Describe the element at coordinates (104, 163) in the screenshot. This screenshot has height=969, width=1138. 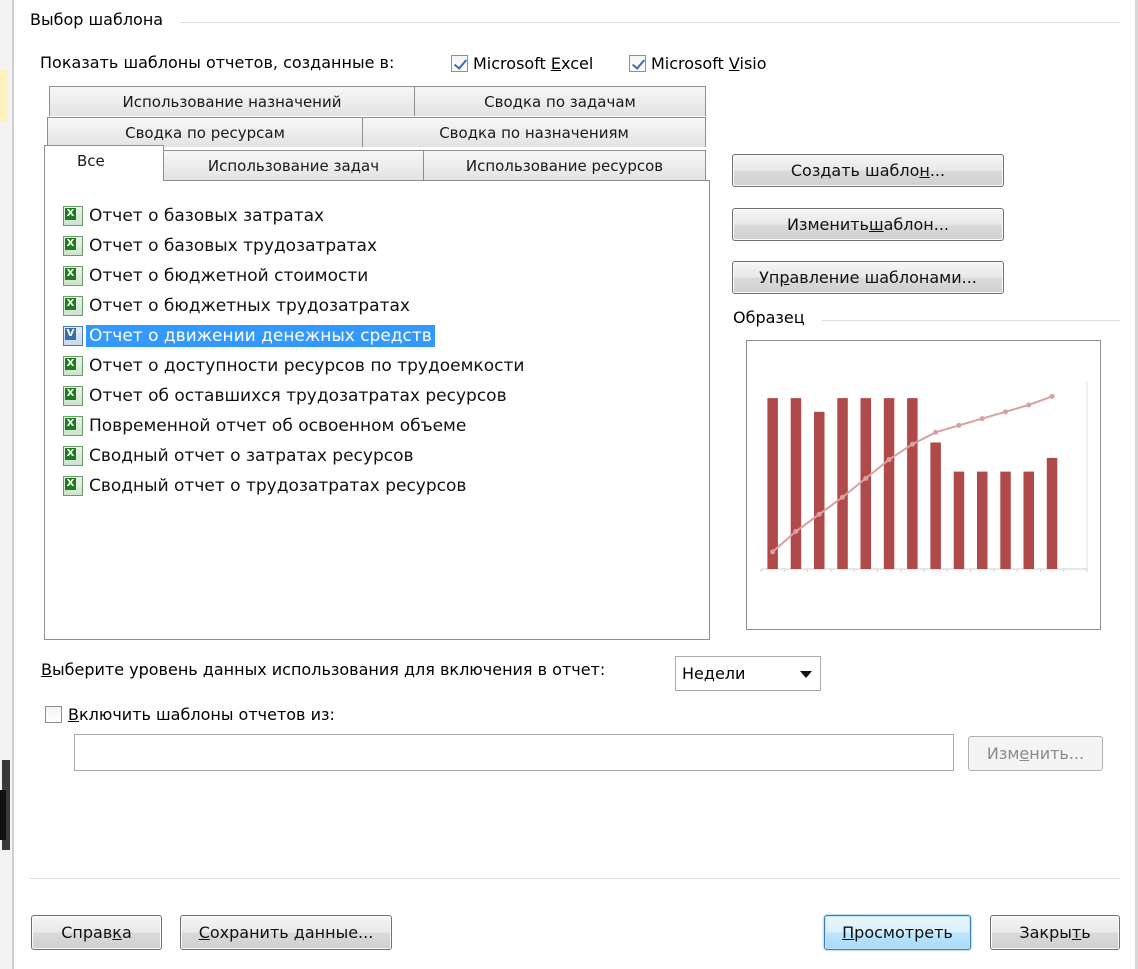
I see `tab-all: Все` at that location.